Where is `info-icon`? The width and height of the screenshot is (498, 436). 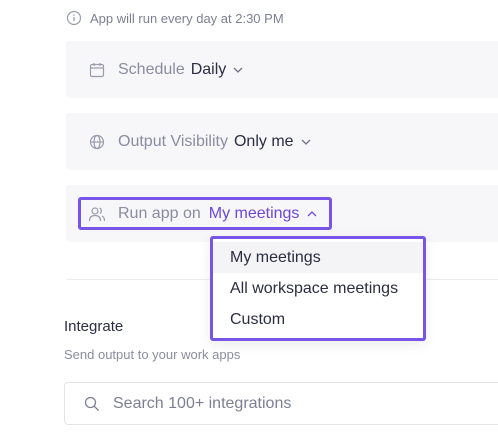 info-icon is located at coordinates (74, 18).